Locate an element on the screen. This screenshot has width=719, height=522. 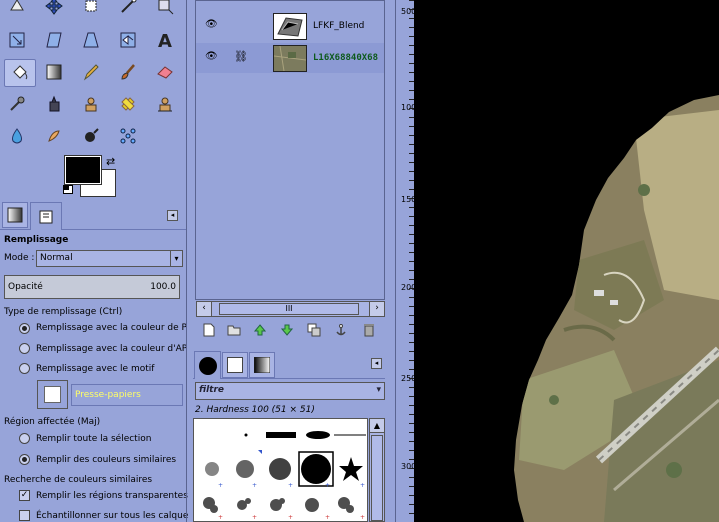
layers-horizontal-scrollbar: ‹ III › is located at coordinates (290, 309).